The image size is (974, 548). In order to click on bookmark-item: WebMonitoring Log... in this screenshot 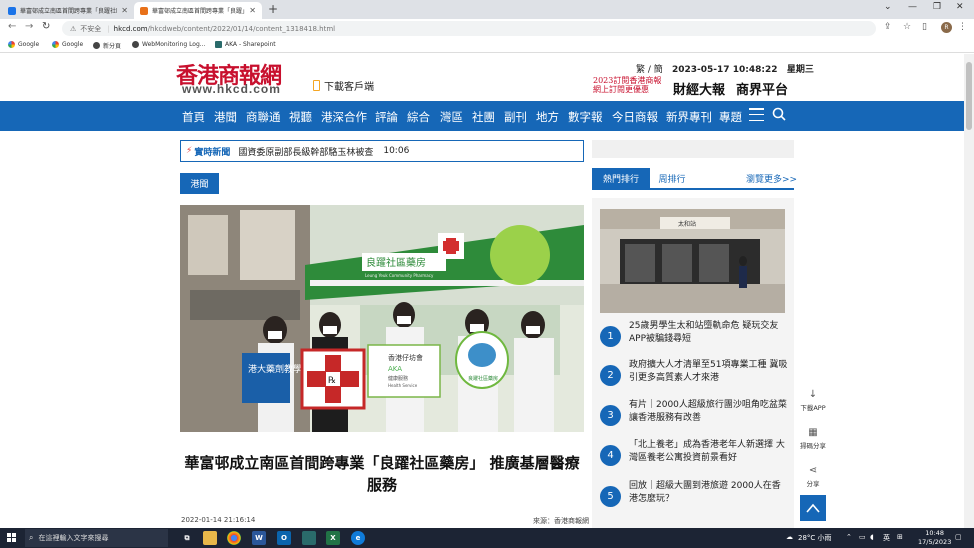, I will do `click(169, 44)`.